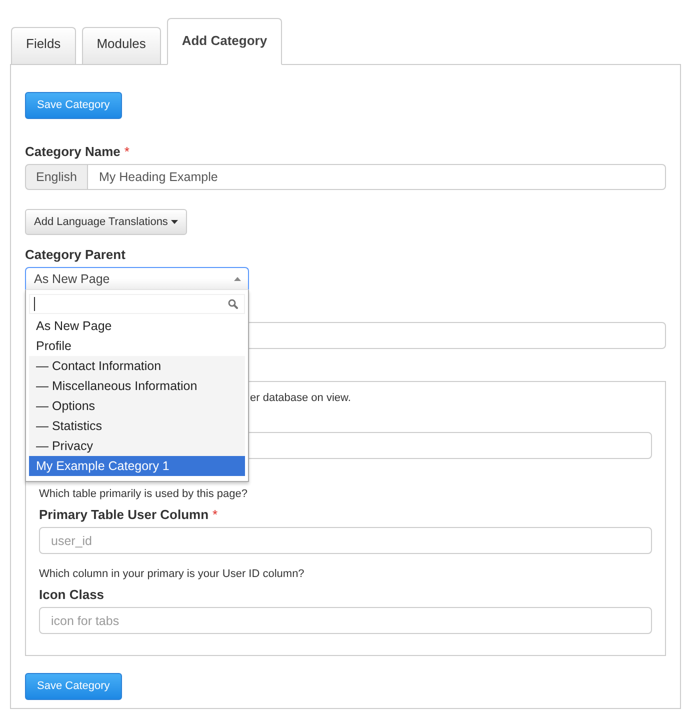 The image size is (691, 719). What do you see at coordinates (233, 304) in the screenshot?
I see `search-icon` at bounding box center [233, 304].